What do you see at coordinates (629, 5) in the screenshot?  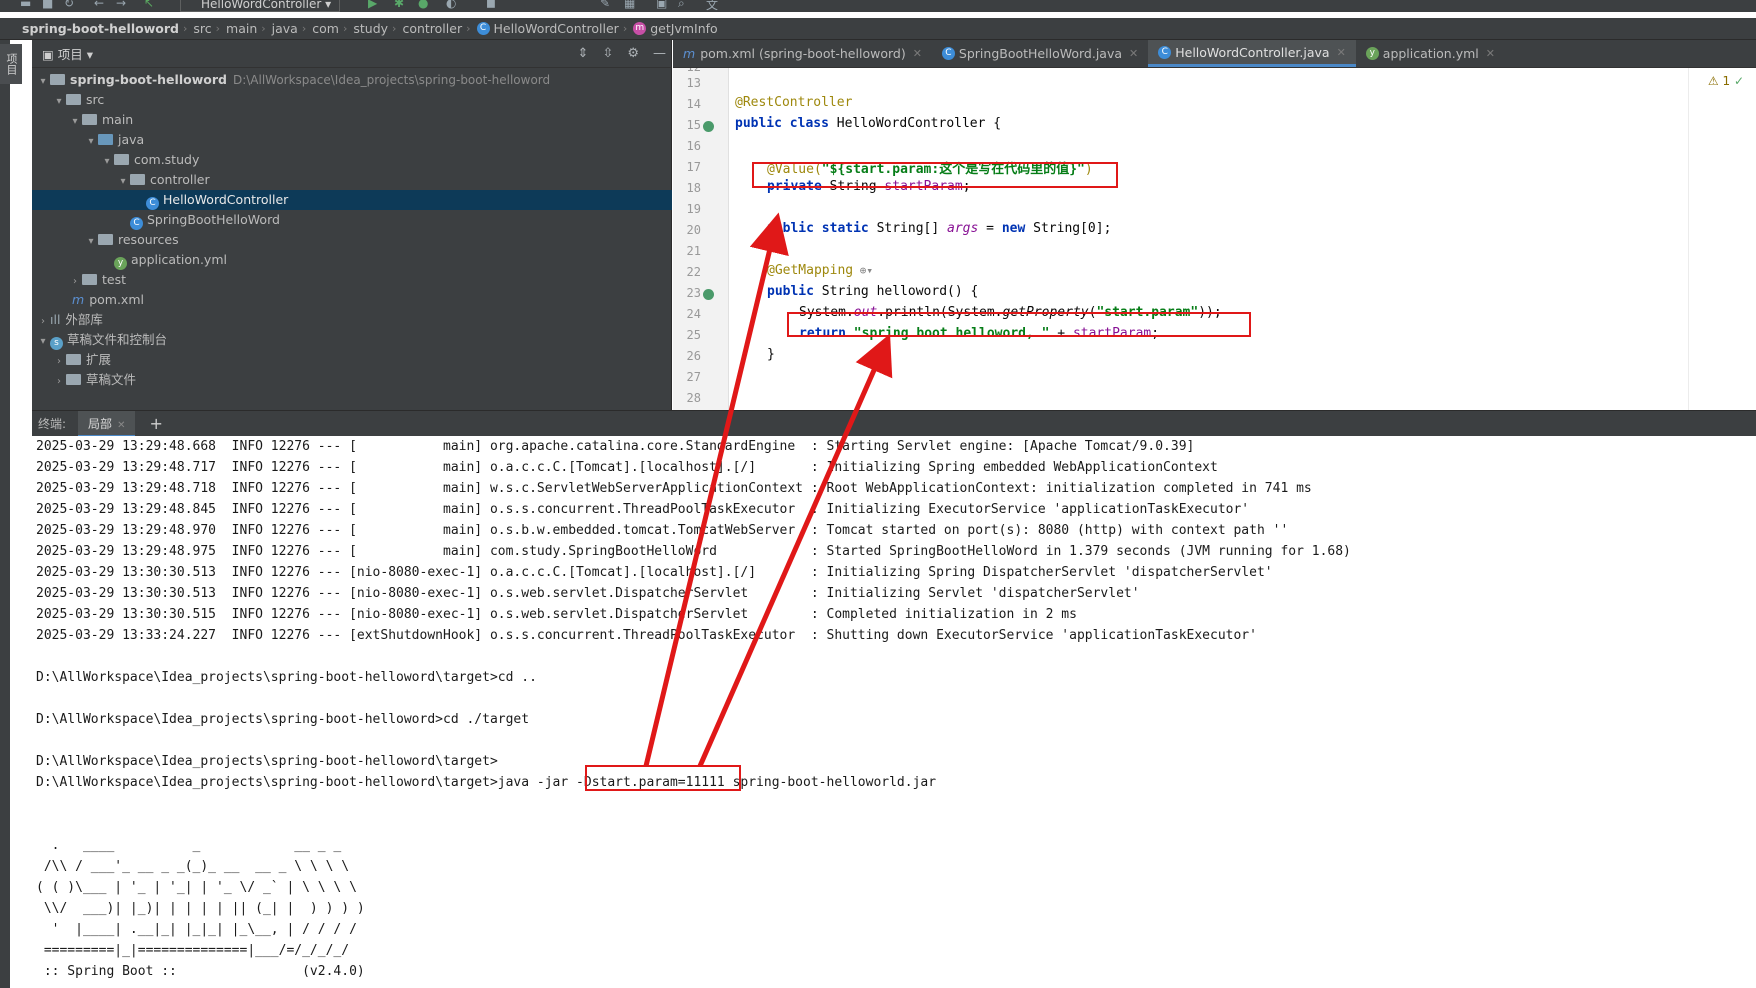 I see `project-structure-icon: ▦` at bounding box center [629, 5].